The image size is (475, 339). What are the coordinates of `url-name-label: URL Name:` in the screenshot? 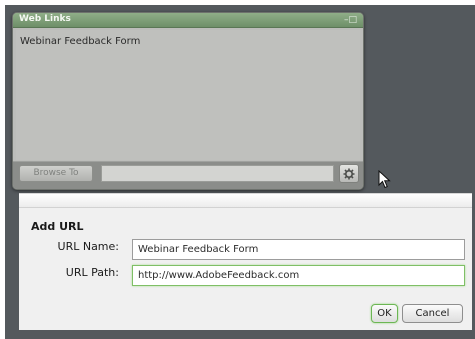 It's located at (88, 246).